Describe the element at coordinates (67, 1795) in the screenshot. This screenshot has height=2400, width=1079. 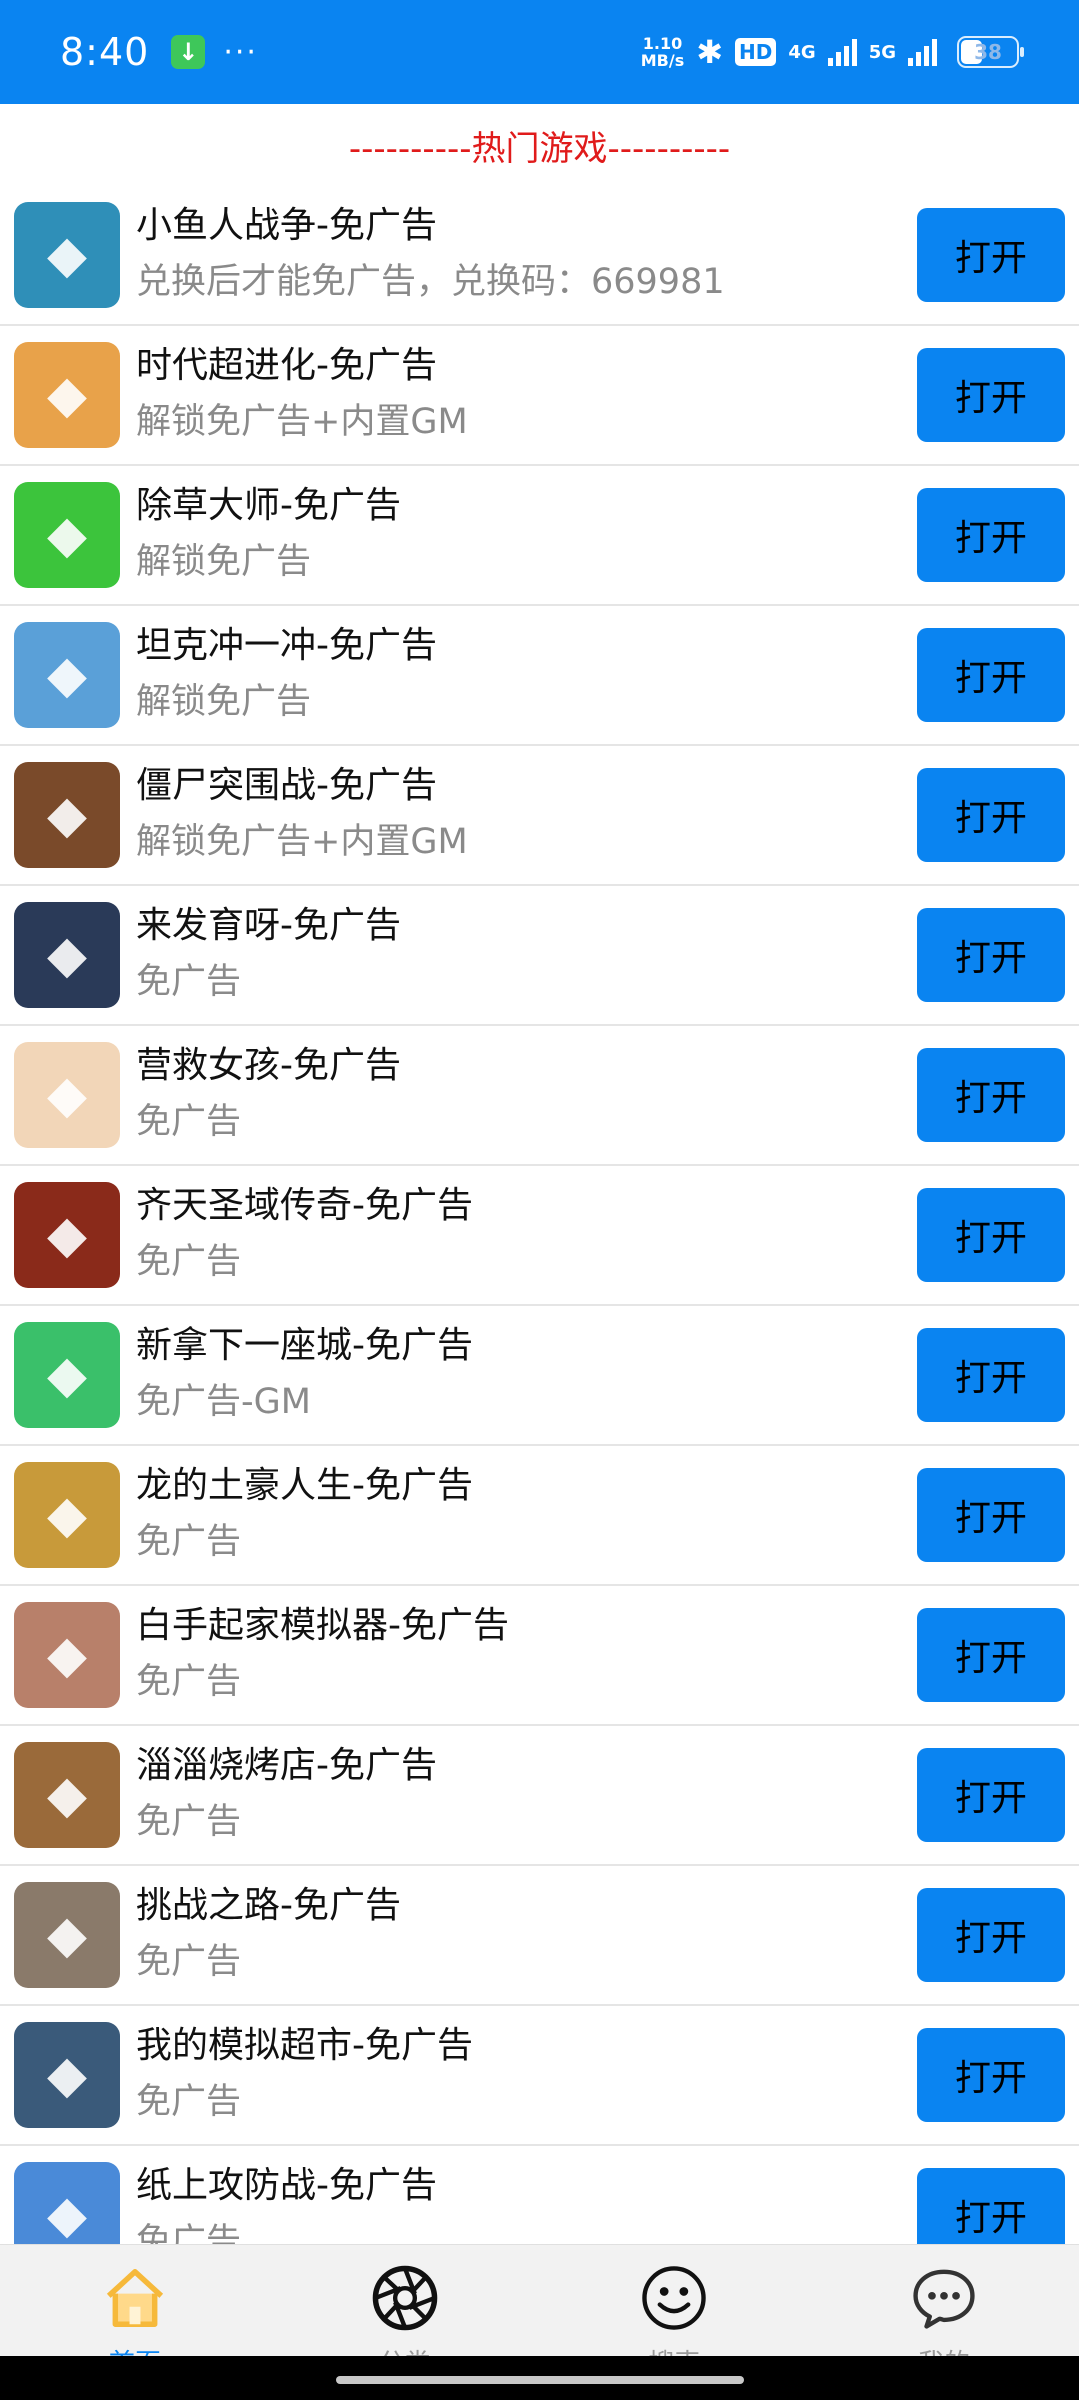
I see `bbq-icon: ◆` at that location.